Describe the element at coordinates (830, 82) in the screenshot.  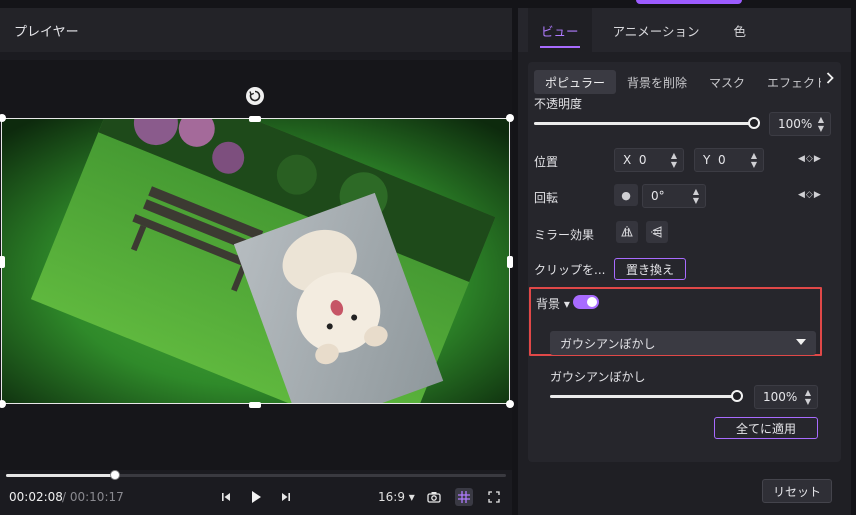
I see `subtabs-next-icon` at that location.